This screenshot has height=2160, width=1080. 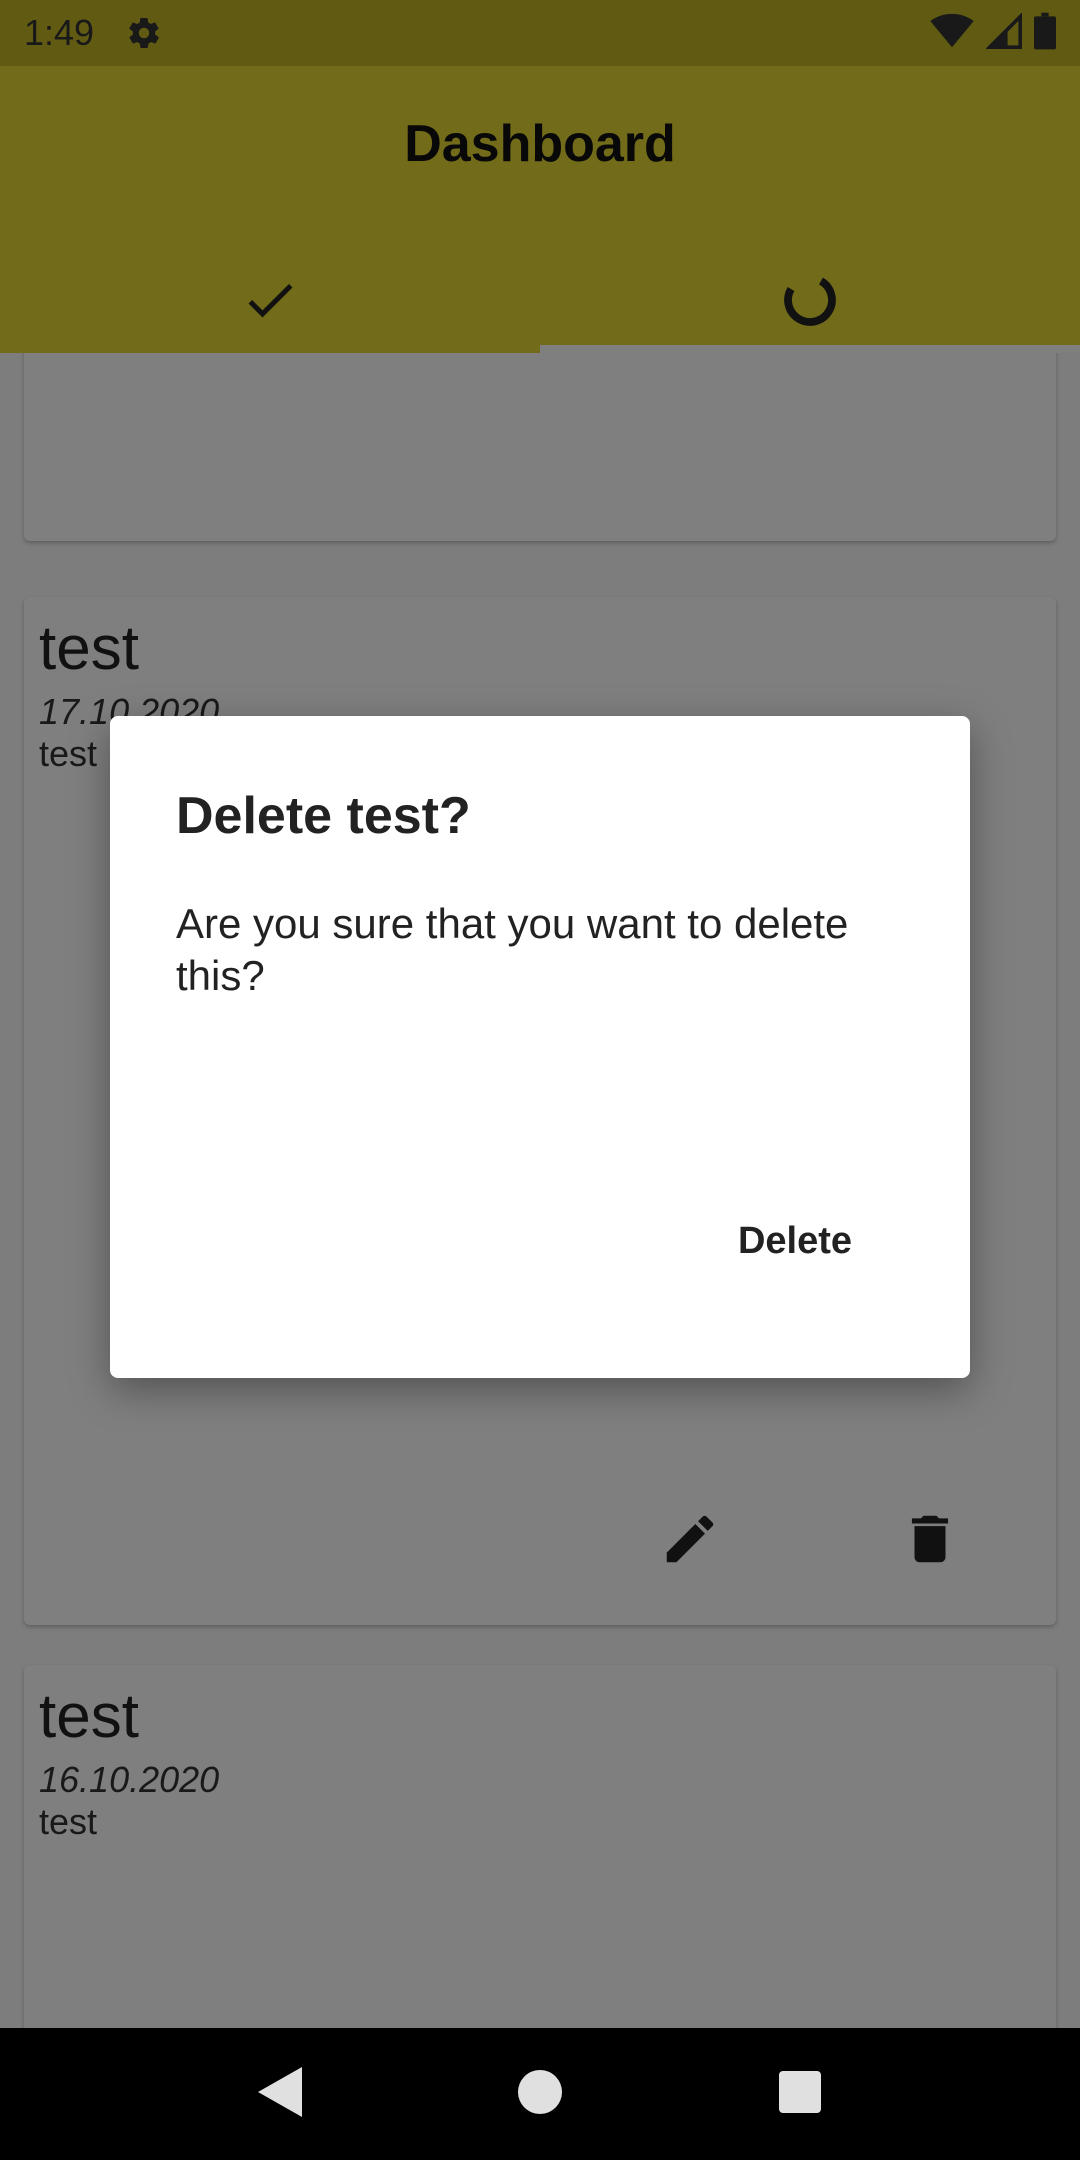 I want to click on recents-square-icon, so click(x=800, y=2094).